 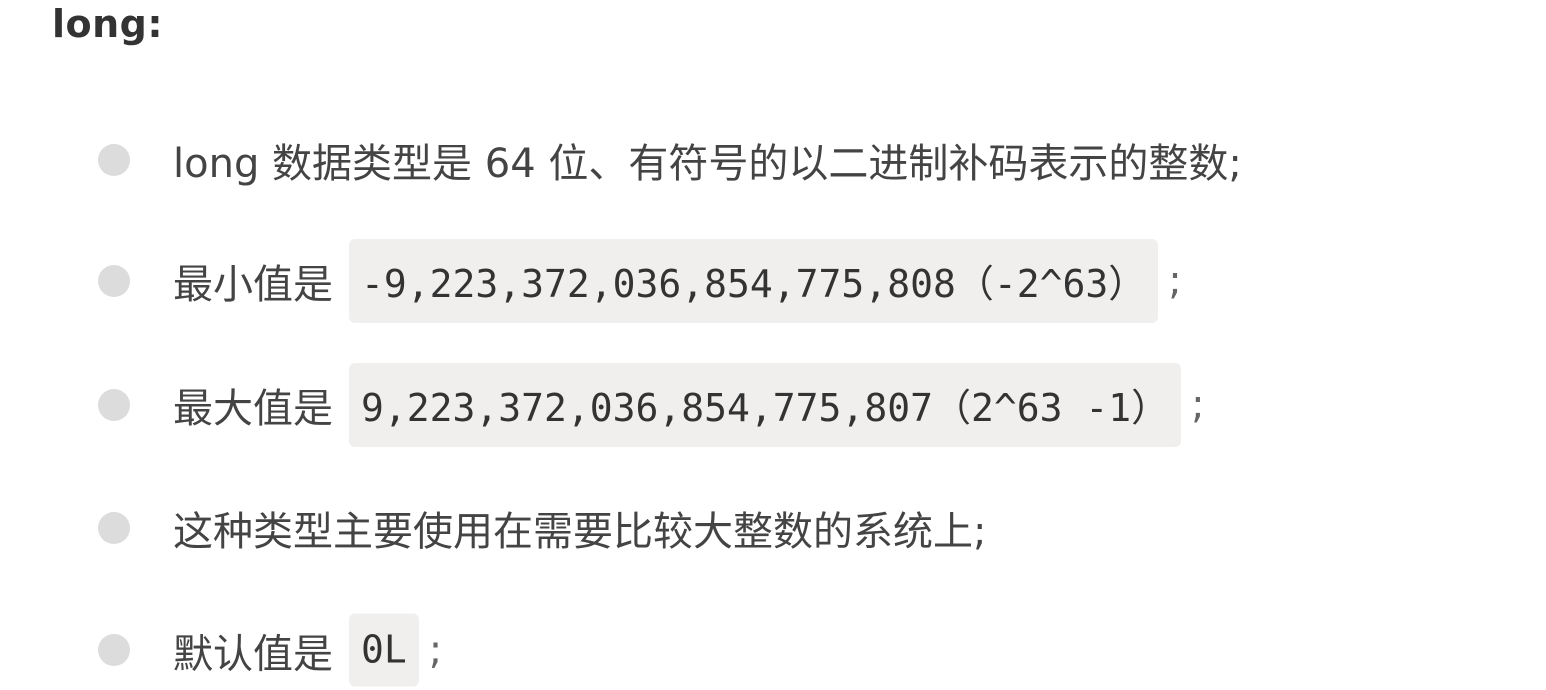 What do you see at coordinates (580, 532) in the screenshot?
I see `item-text: 这种类型主要使用在需要比较大整数的系统上;` at bounding box center [580, 532].